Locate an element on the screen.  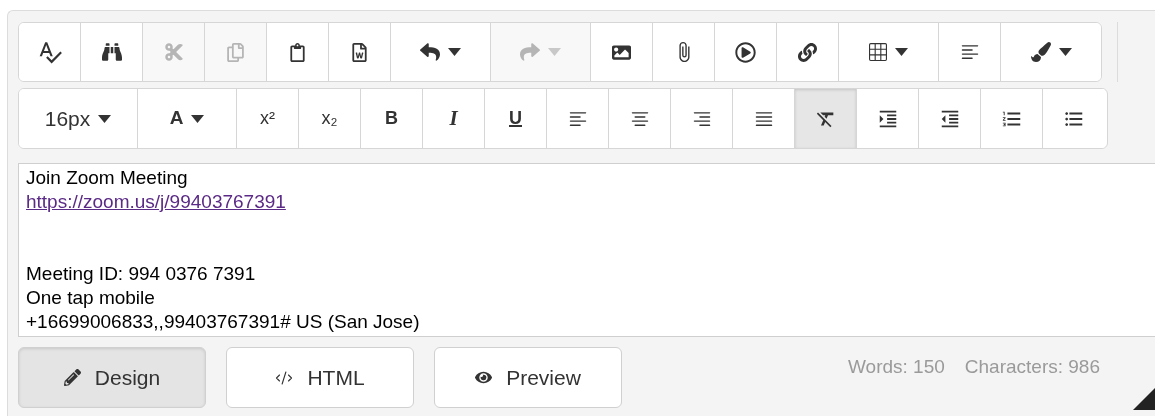
mode-tab: Design is located at coordinates (112, 377).